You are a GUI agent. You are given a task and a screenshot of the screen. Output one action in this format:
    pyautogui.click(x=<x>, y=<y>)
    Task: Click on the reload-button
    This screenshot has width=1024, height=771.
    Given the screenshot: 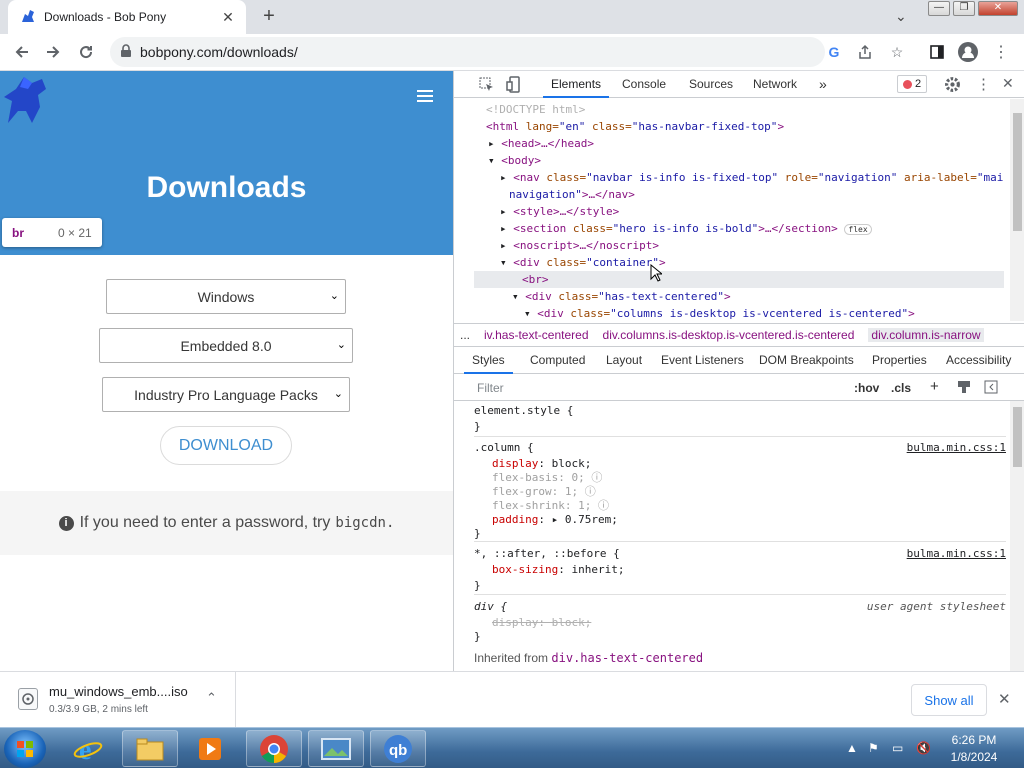 What is the action you would take?
    pyautogui.click(x=86, y=52)
    